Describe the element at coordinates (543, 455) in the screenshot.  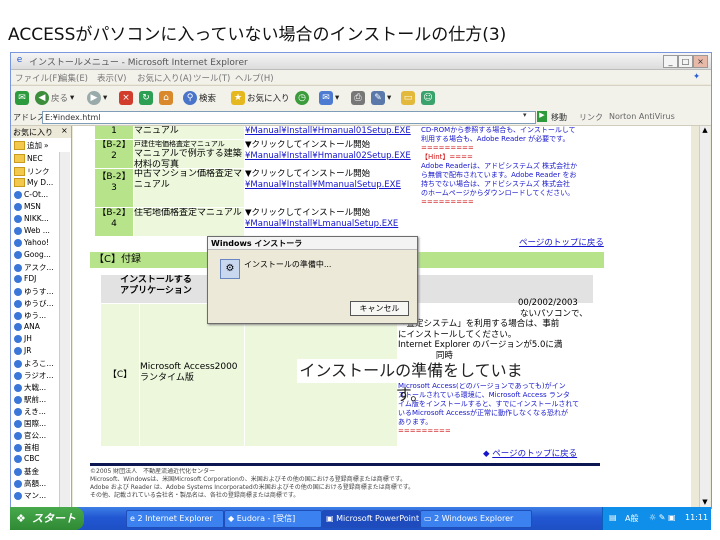
I see `page-top-link: ◆ ページのトップに戻る` at that location.